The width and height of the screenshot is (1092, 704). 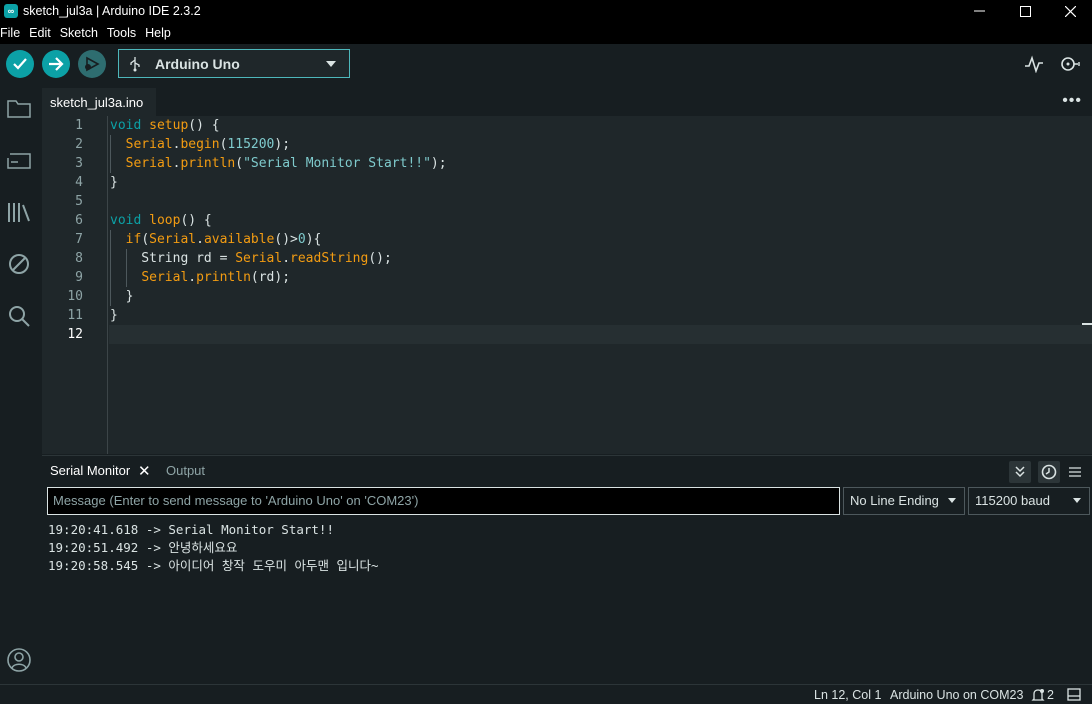 What do you see at coordinates (1012, 500) in the screenshot?
I see `baud-rate-value: 115200 baud` at bounding box center [1012, 500].